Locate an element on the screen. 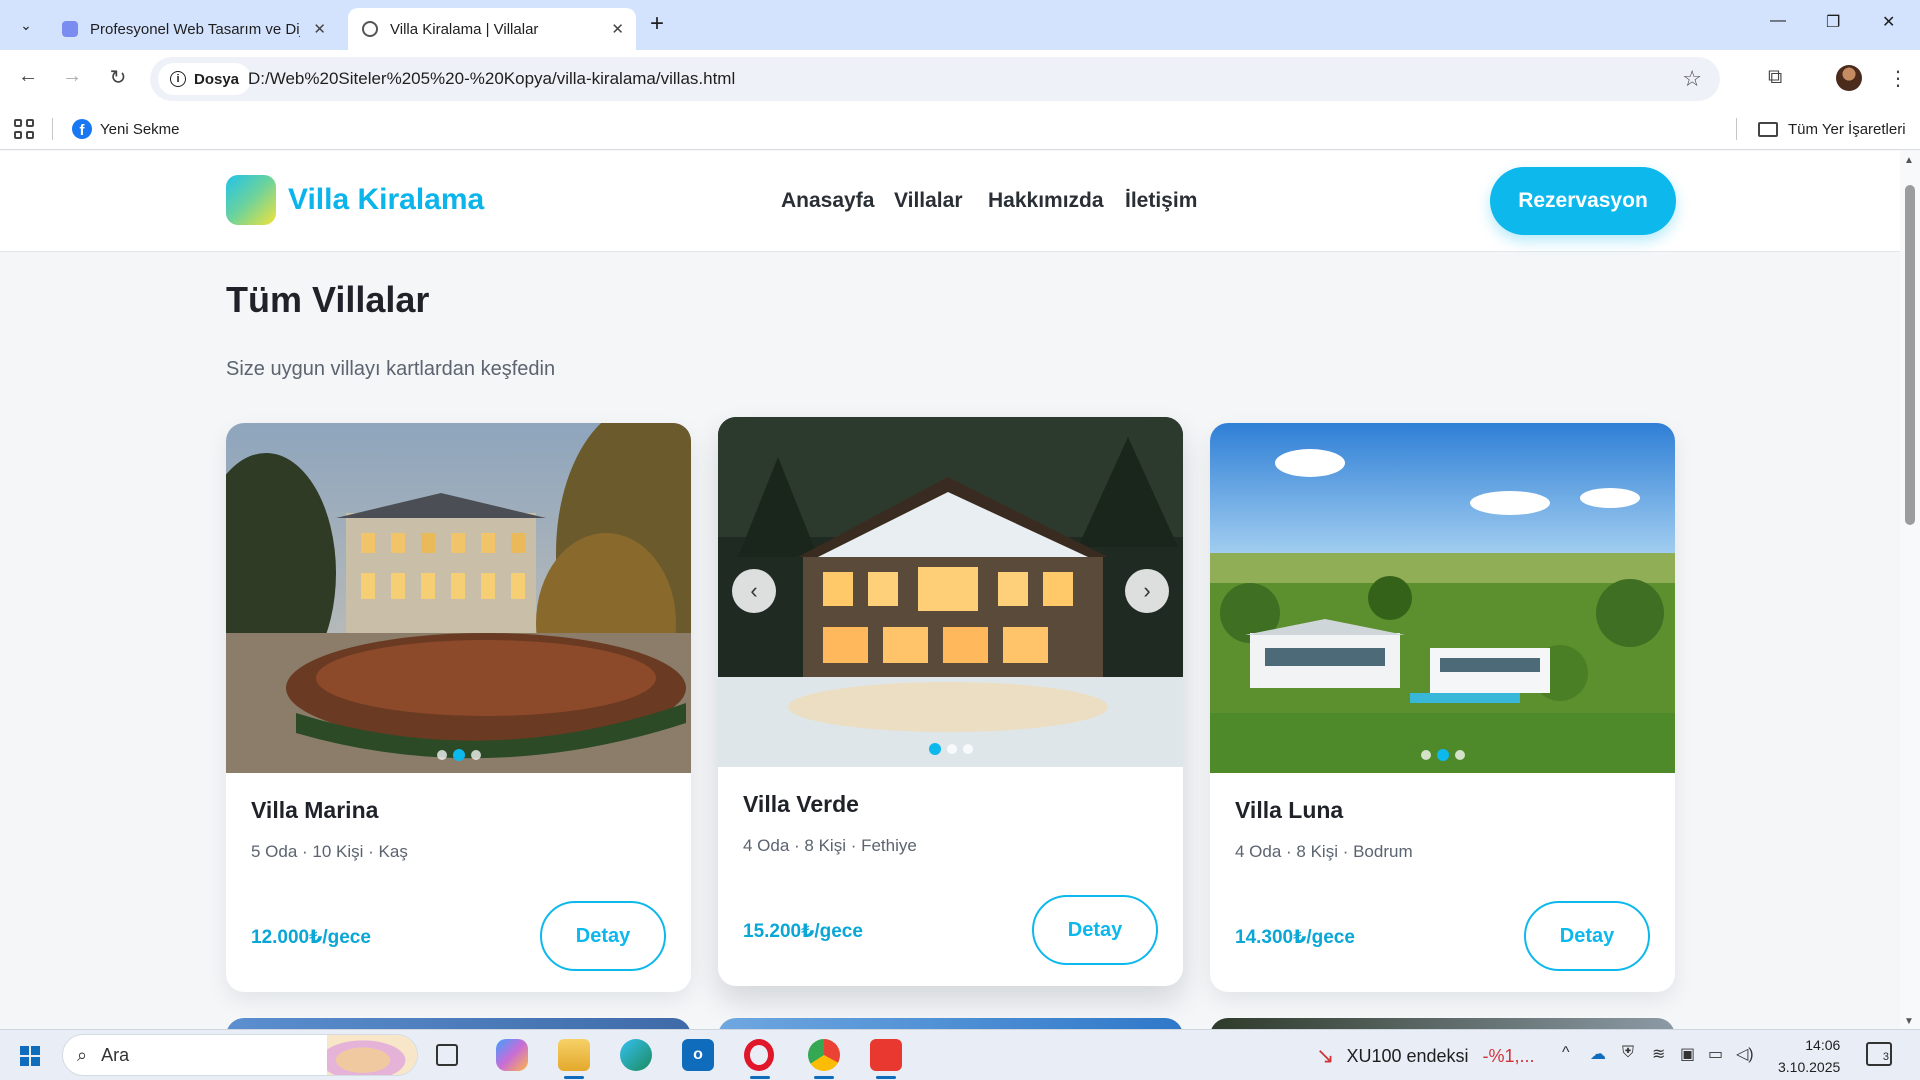 The height and width of the screenshot is (1080, 1920). reload-icon: ↻ is located at coordinates (118, 77).